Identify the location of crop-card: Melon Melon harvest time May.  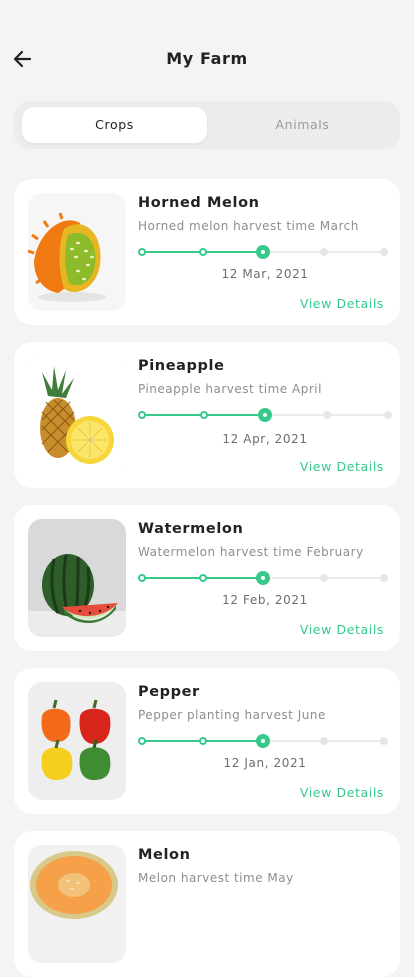
(207, 904).